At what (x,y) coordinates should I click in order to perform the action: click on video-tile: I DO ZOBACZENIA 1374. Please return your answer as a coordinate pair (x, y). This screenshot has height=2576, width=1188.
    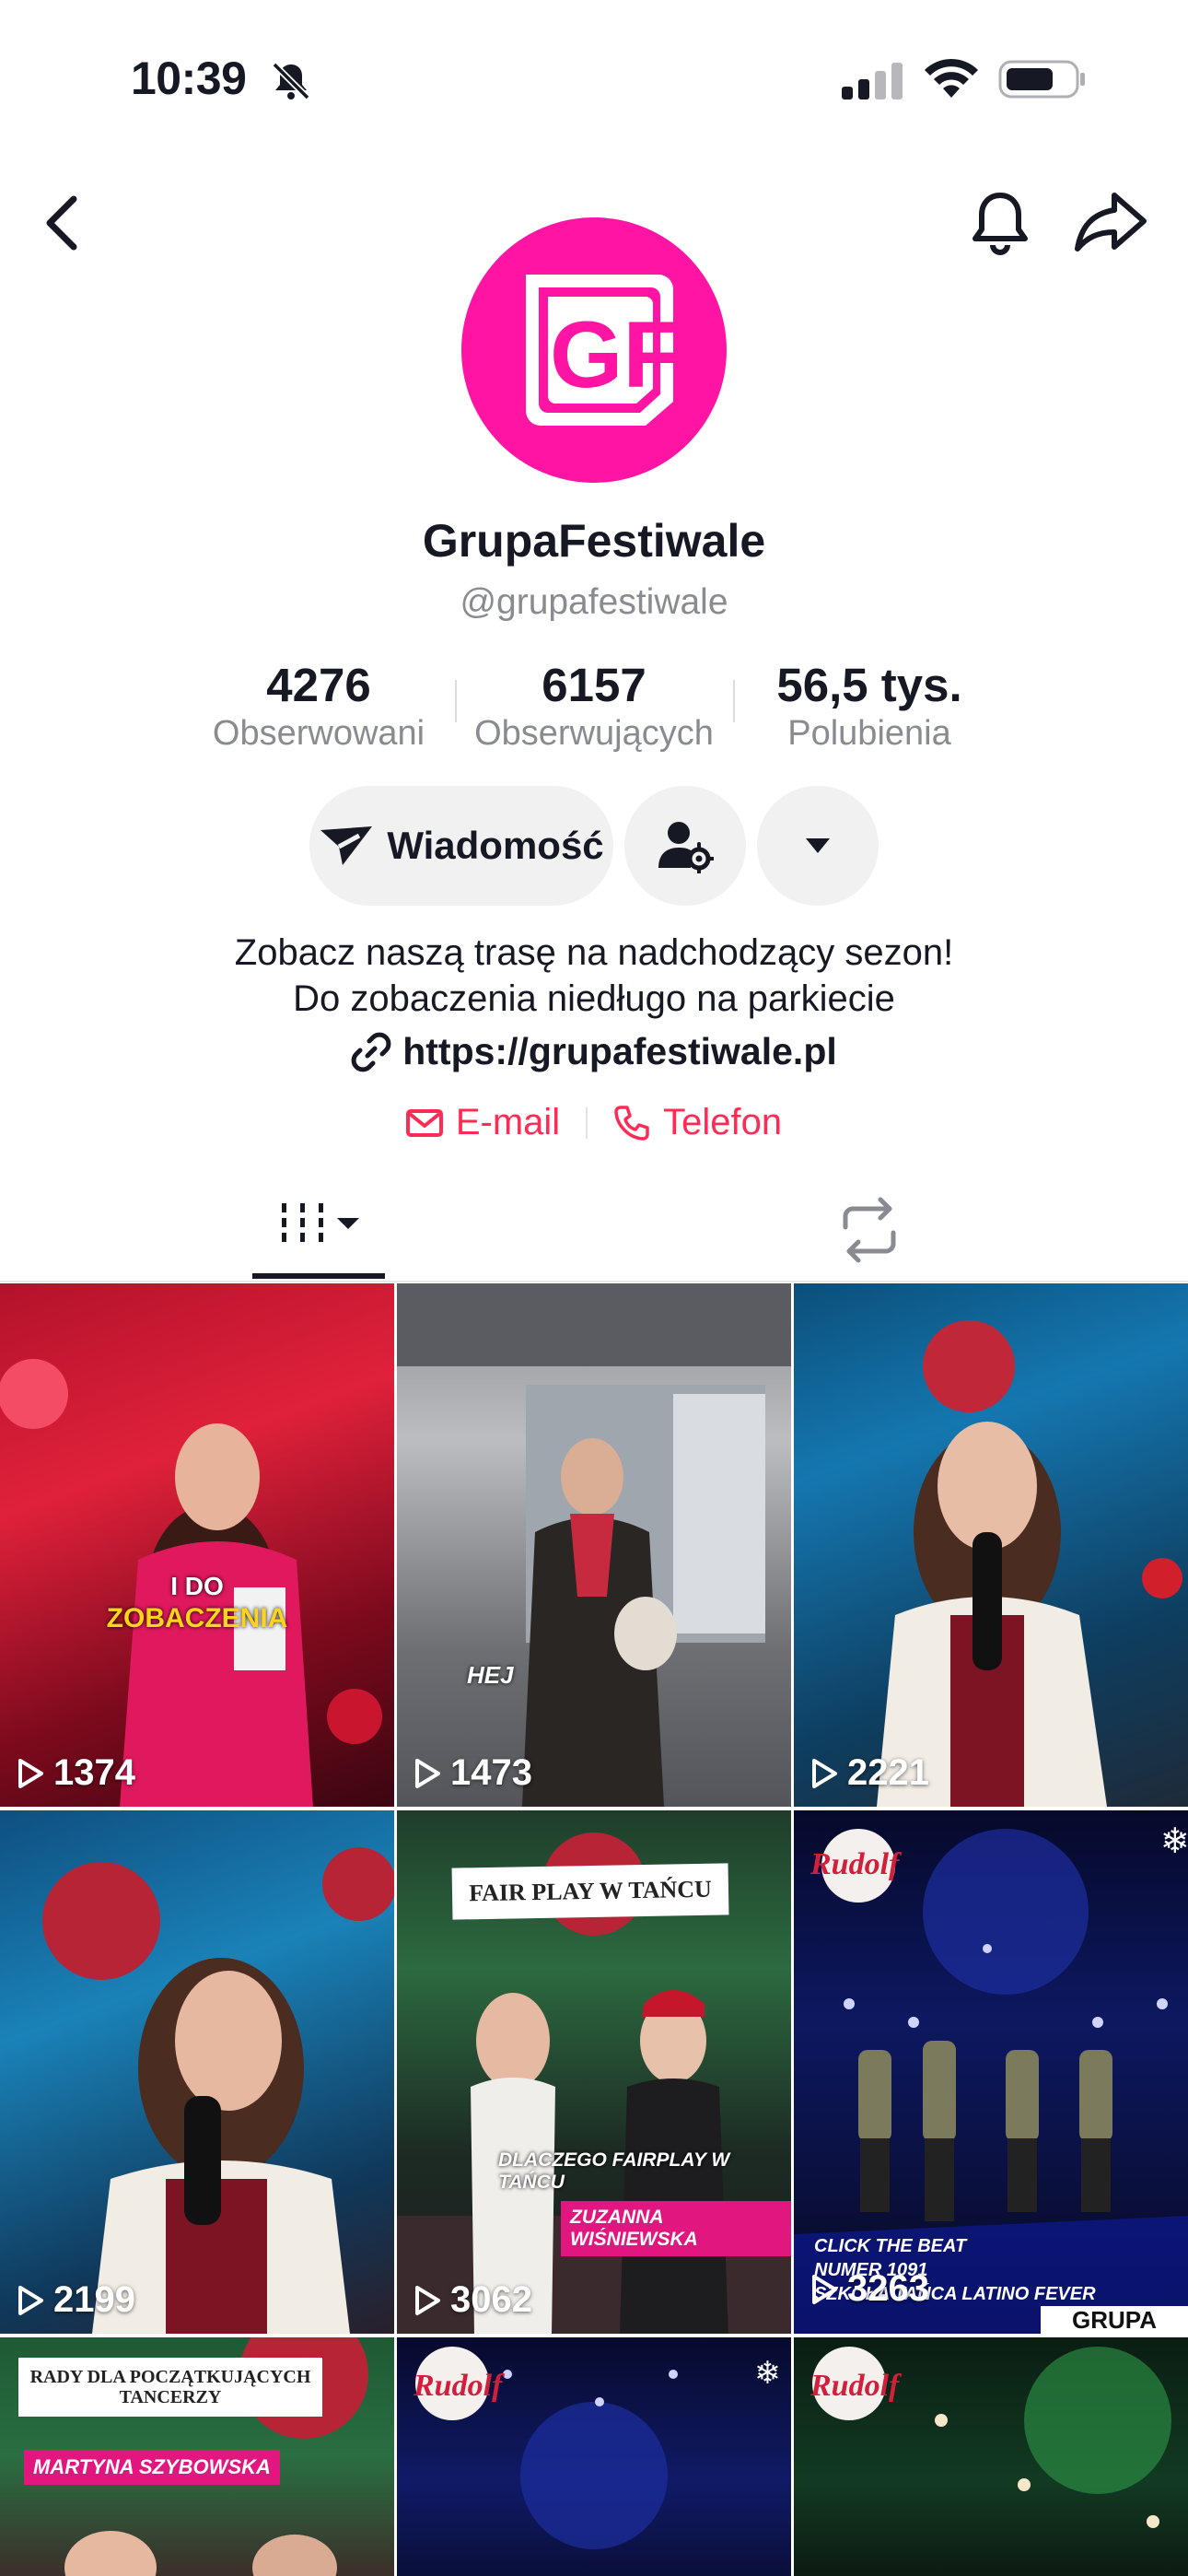
    Looking at the image, I should click on (197, 1545).